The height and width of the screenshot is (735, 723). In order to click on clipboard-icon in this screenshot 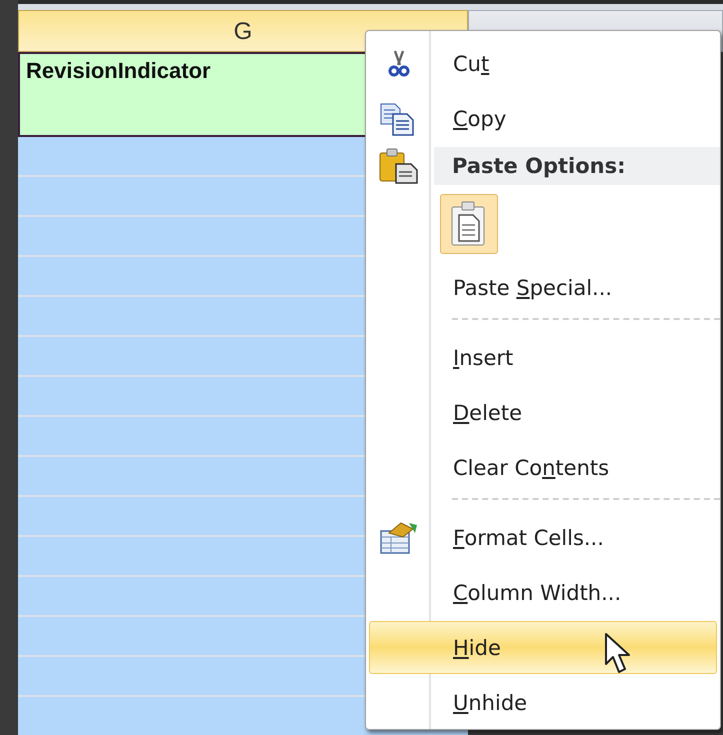, I will do `click(399, 166)`.